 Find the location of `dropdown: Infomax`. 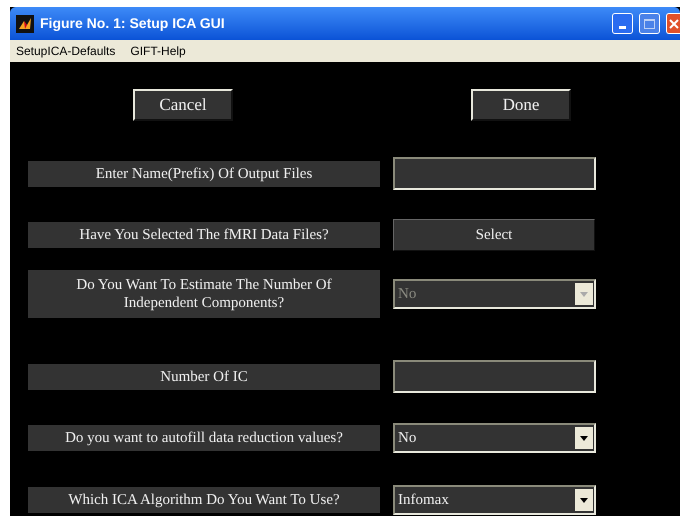

dropdown: Infomax is located at coordinates (494, 500).